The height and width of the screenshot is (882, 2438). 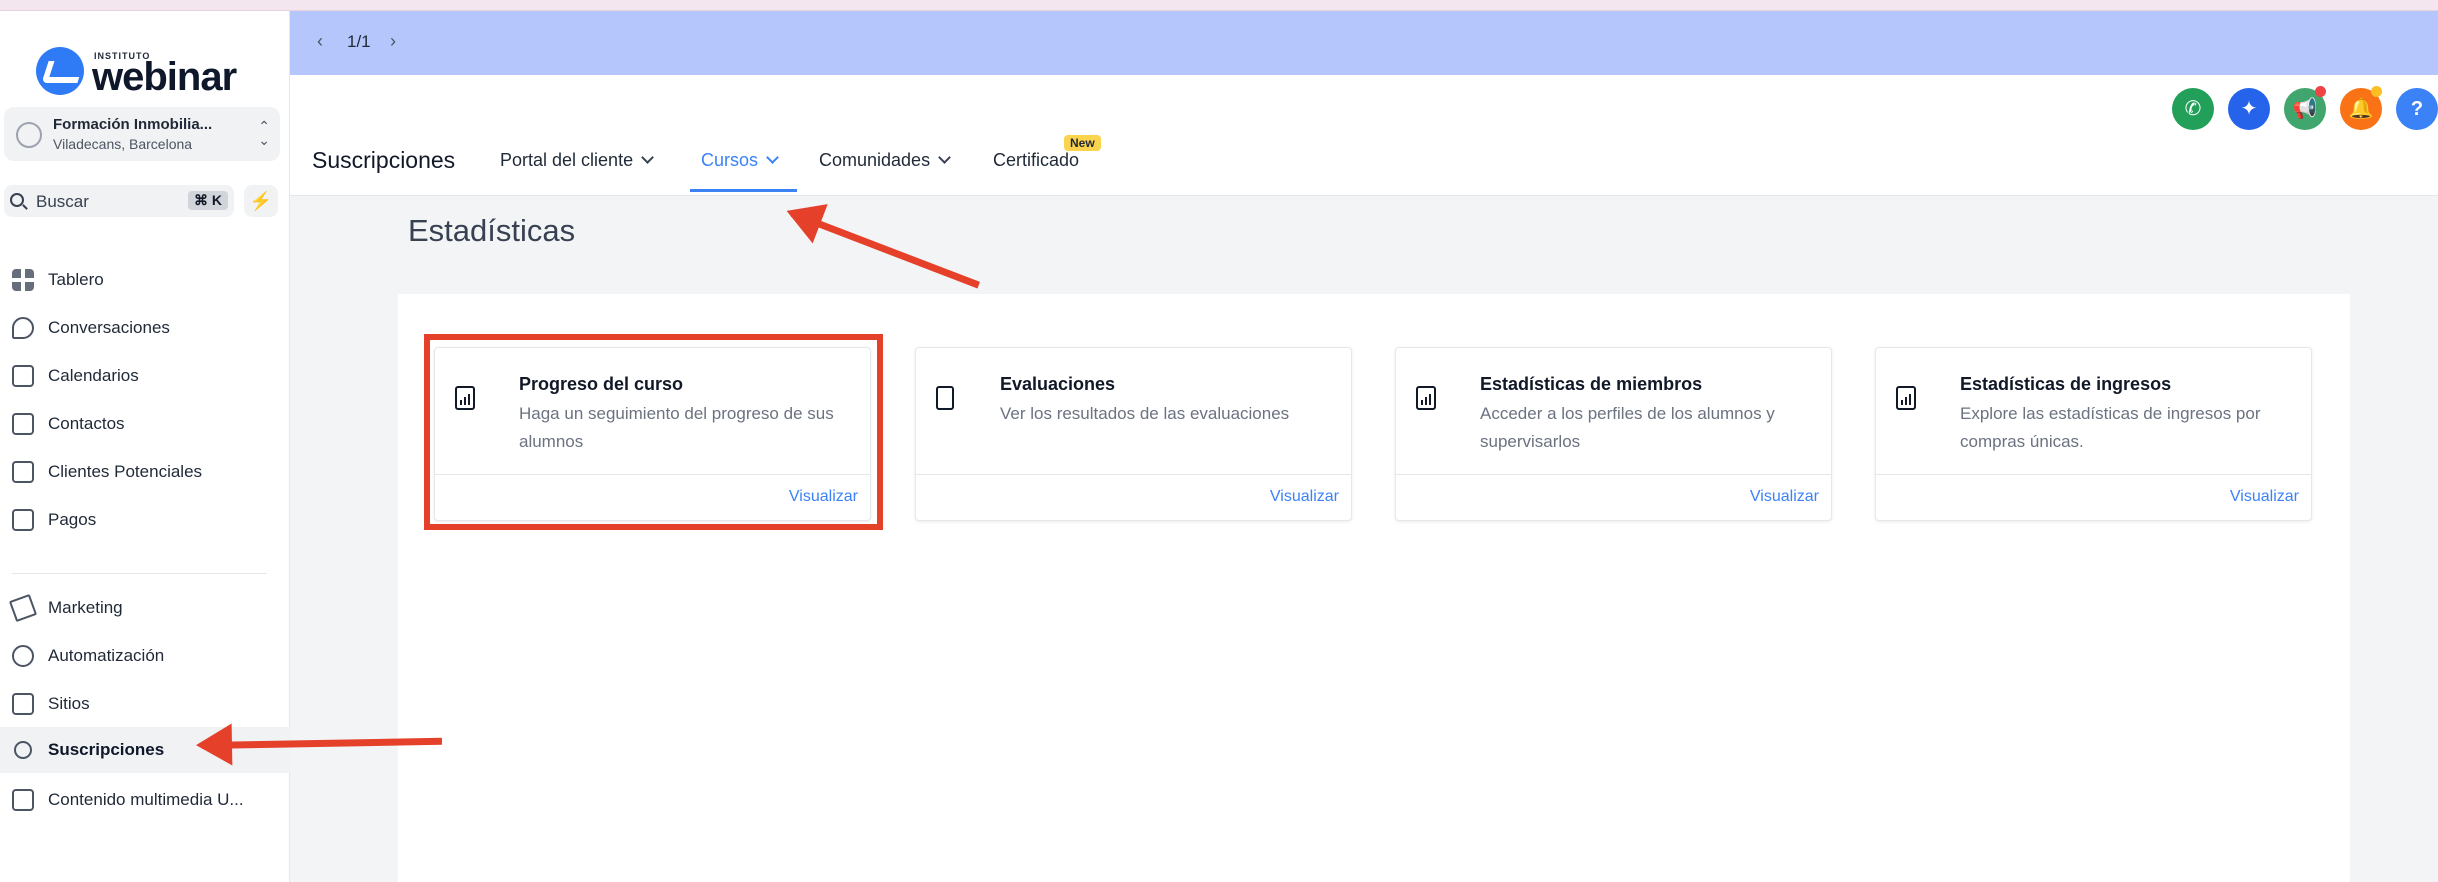 I want to click on dashboard-icon, so click(x=23, y=280).